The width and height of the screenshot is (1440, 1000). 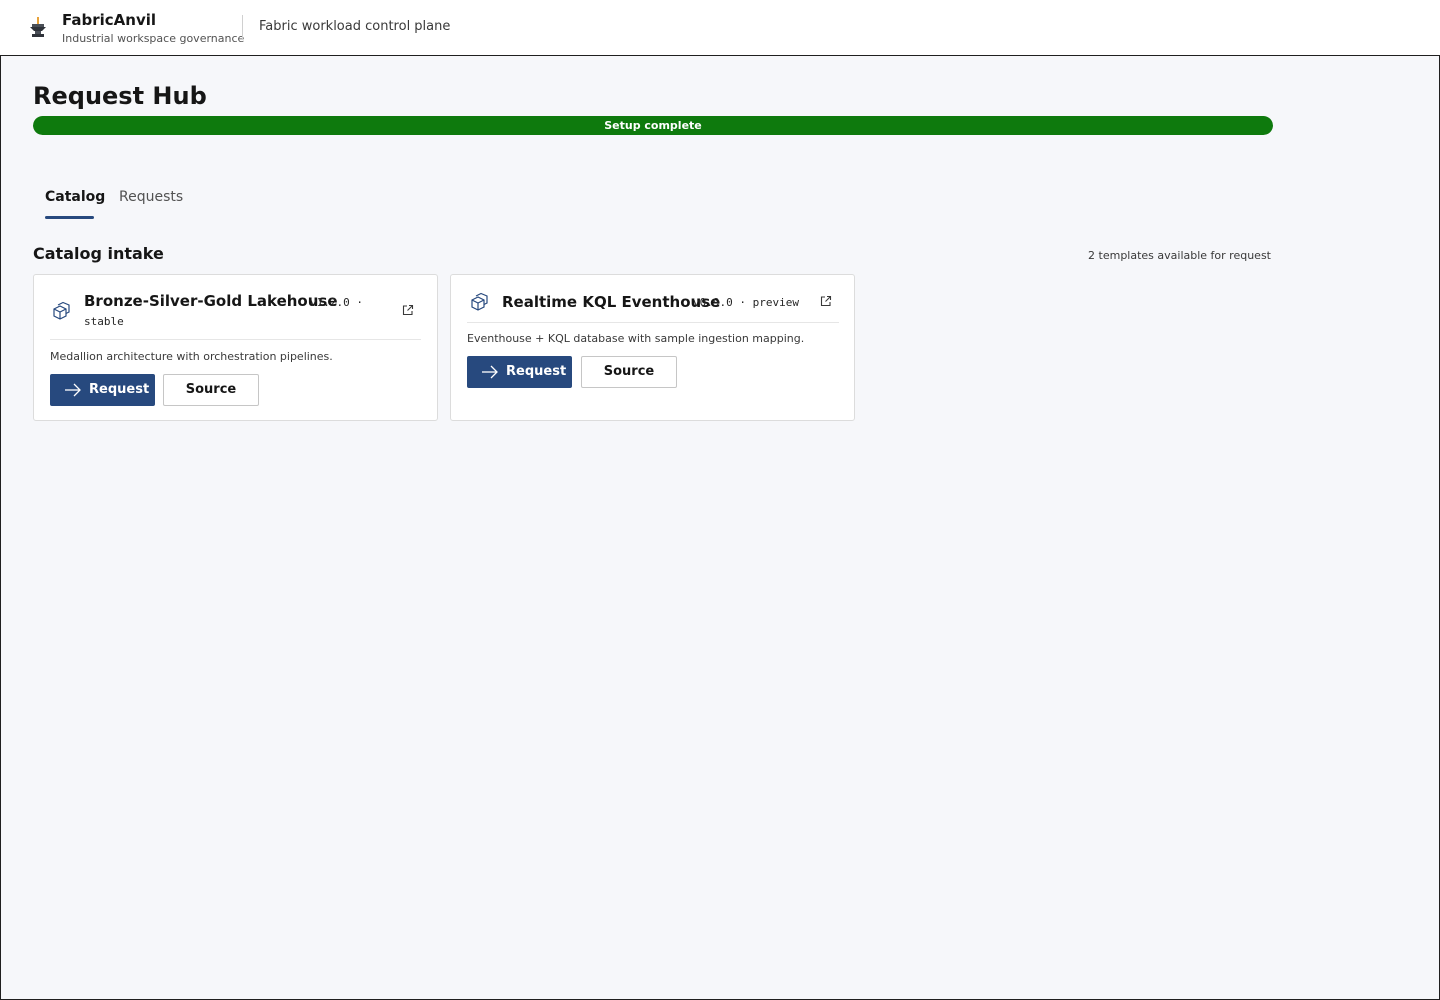 I want to click on card-version: v1.2.0 ·, so click(x=336, y=302).